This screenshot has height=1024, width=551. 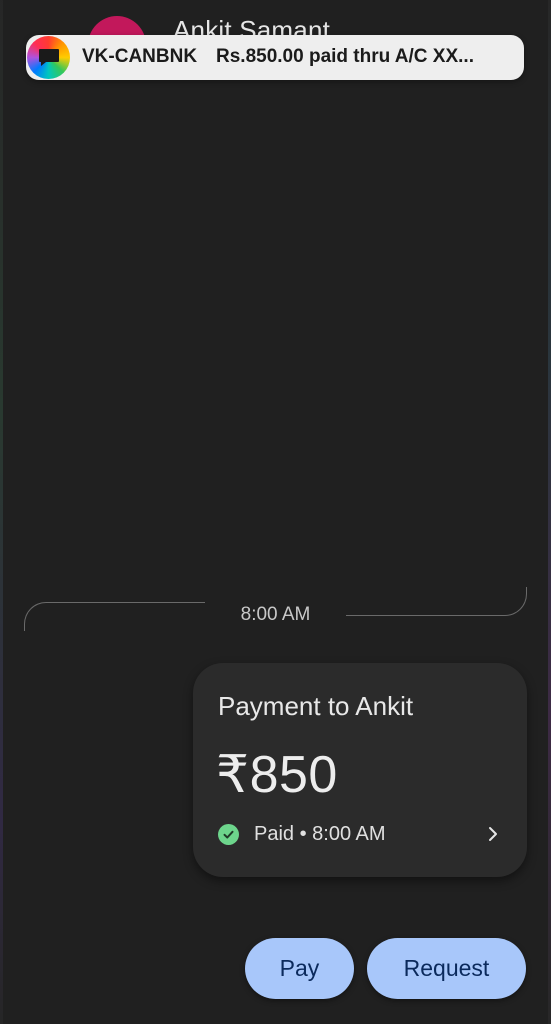 What do you see at coordinates (493, 834) in the screenshot?
I see `chevron-right-icon` at bounding box center [493, 834].